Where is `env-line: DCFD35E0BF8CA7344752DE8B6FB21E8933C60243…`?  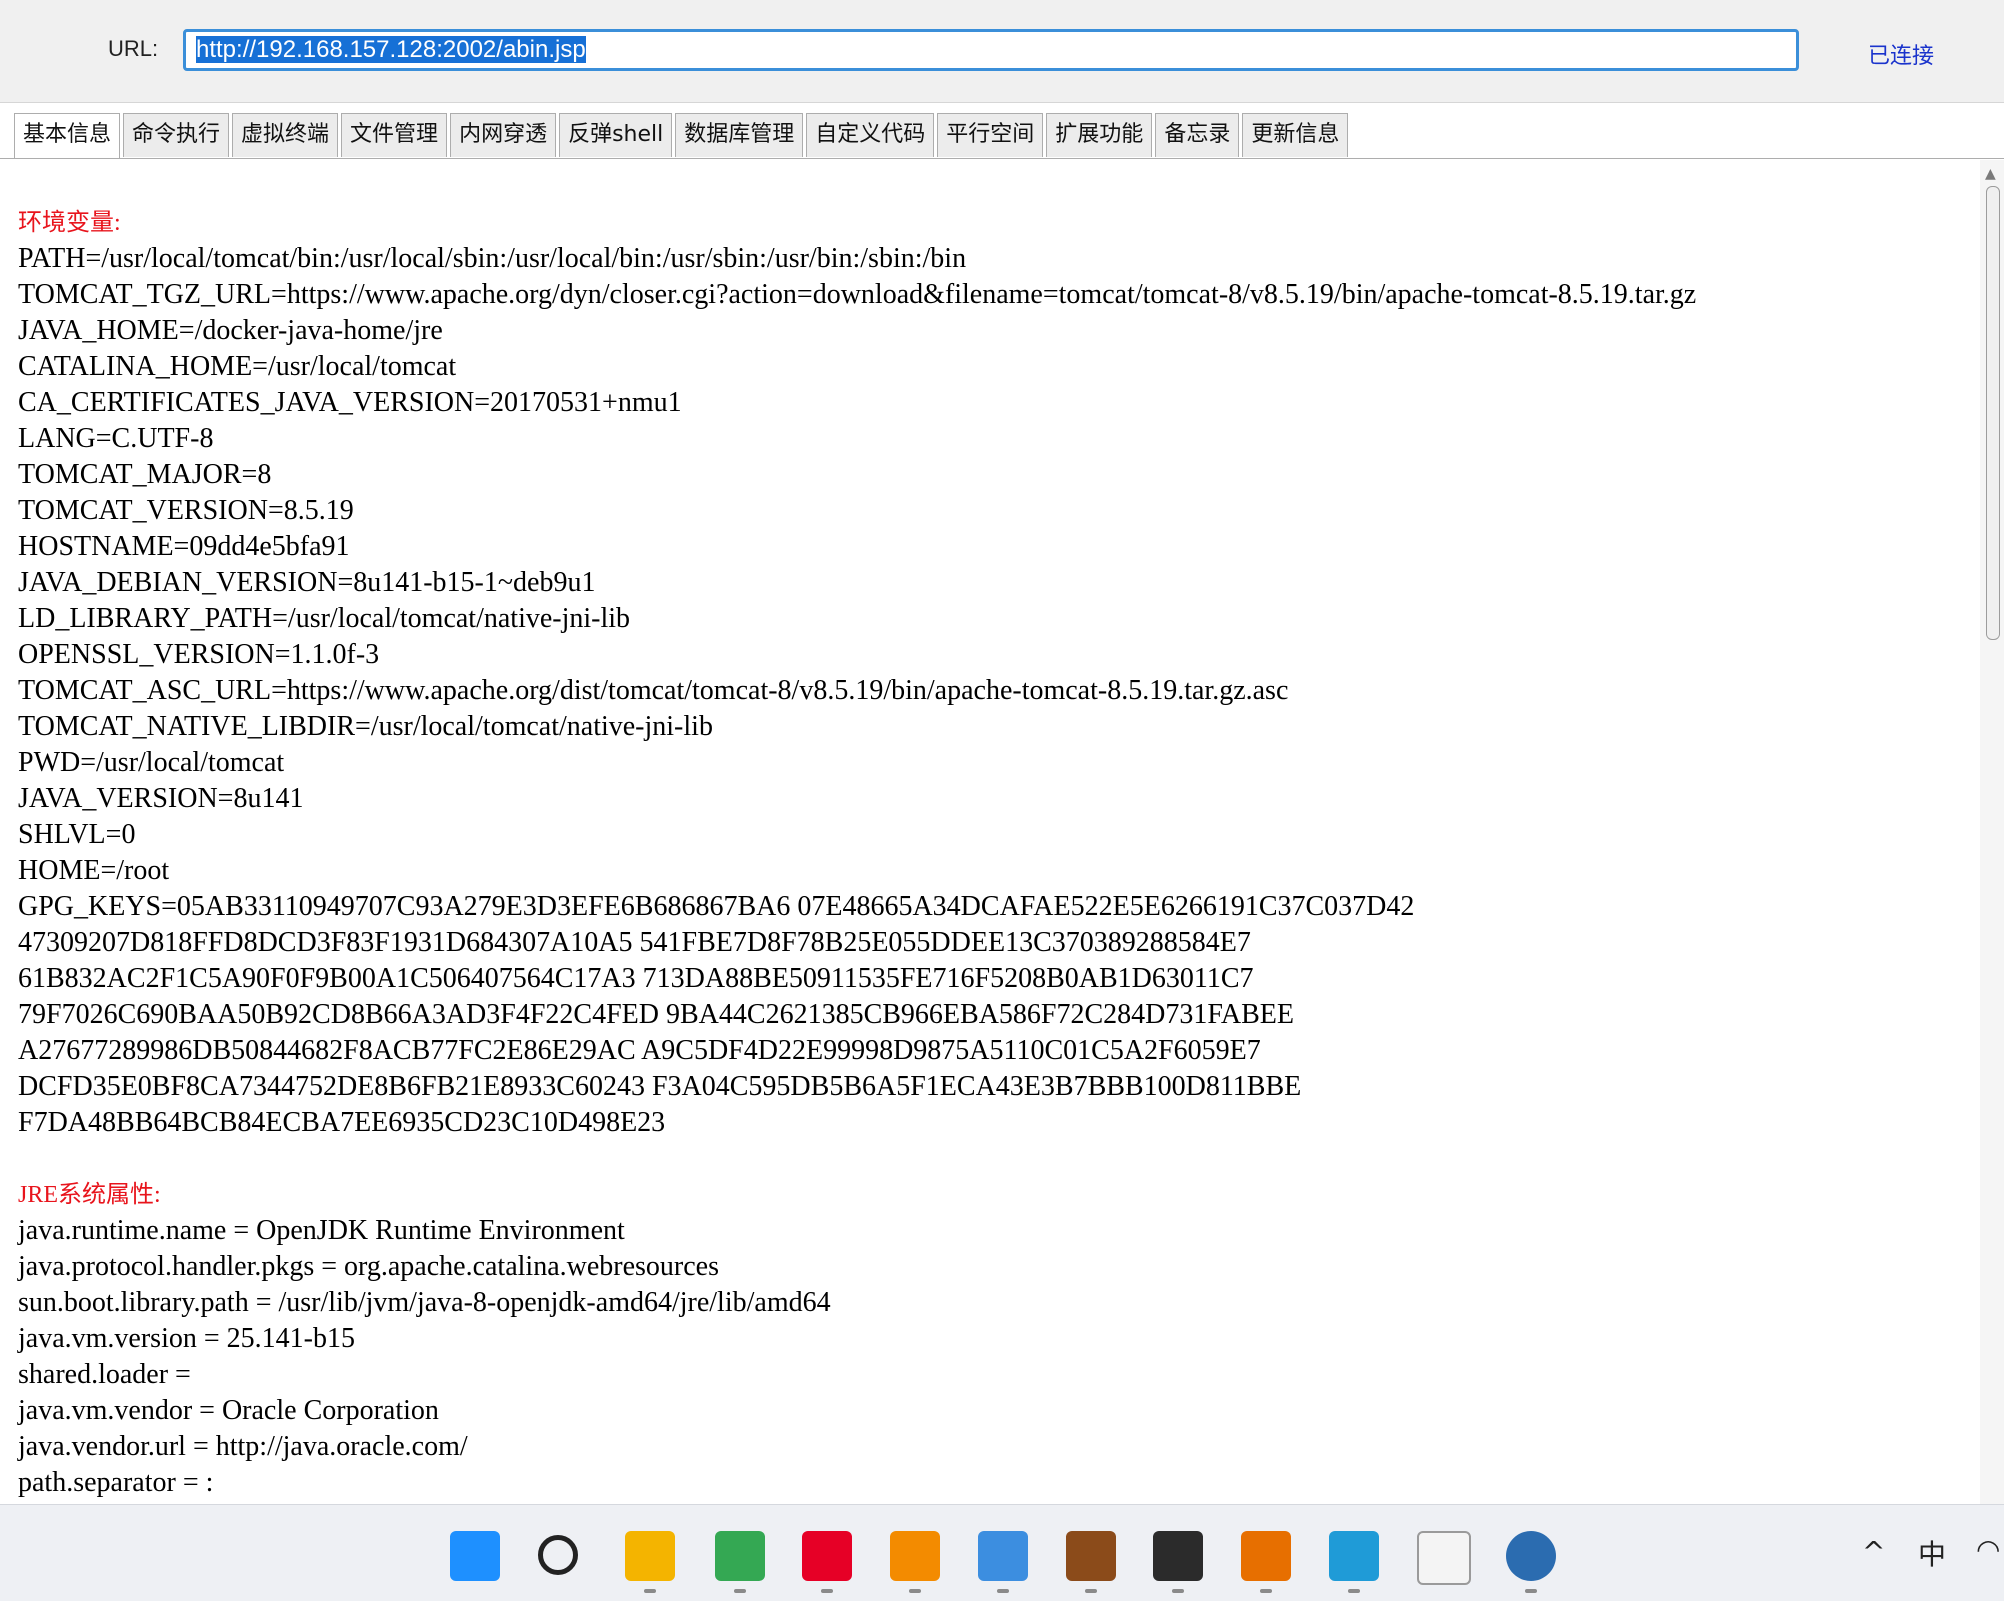
env-line: DCFD35E0BF8CA7344752DE8B6FB21E8933C60243… is located at coordinates (660, 1086).